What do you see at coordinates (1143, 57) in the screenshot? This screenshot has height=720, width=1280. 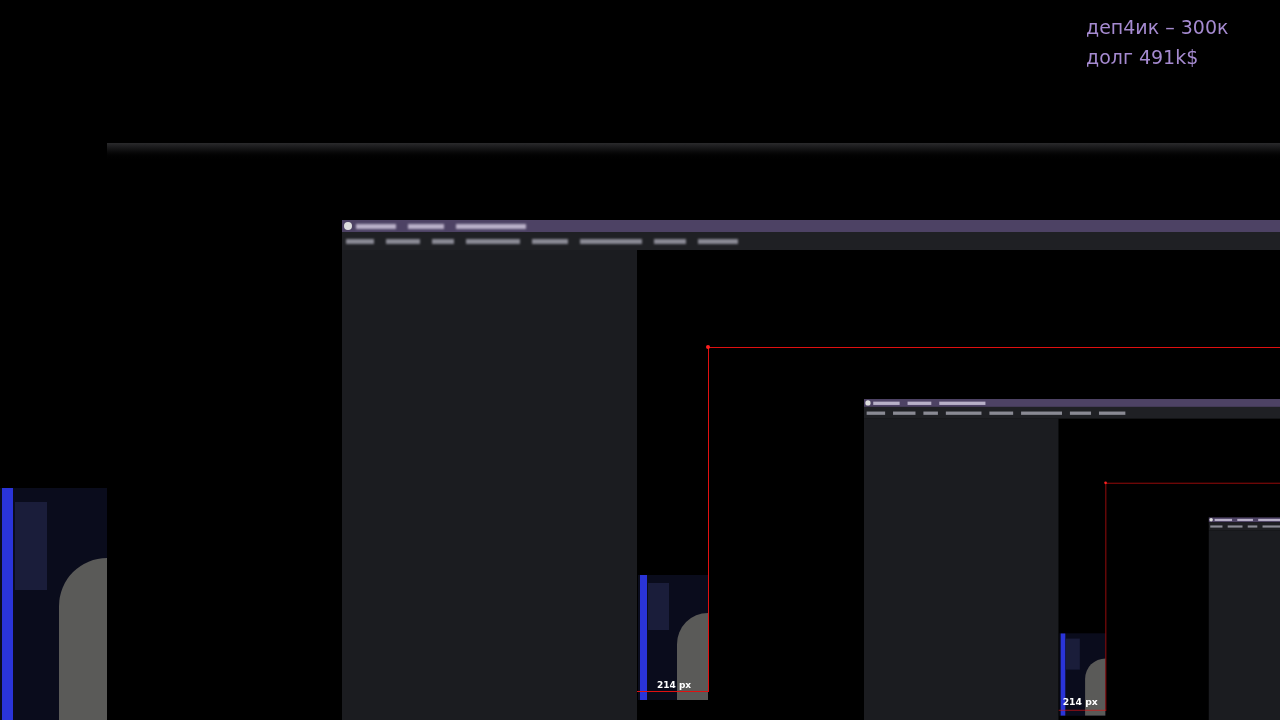 I see `overlay-text: долг 491k$` at bounding box center [1143, 57].